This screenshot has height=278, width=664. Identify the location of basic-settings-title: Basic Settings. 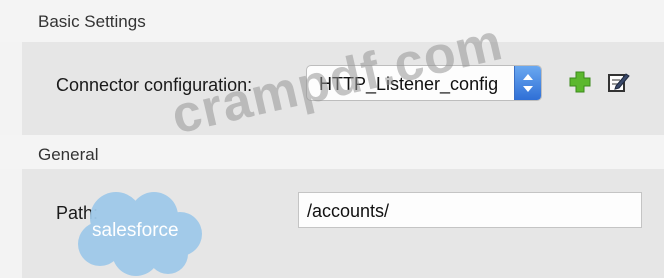
(92, 21).